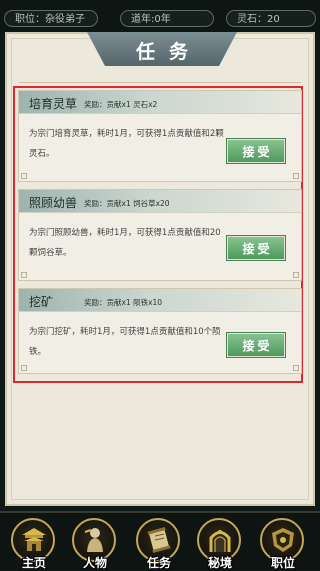 This screenshot has height=571, width=320. What do you see at coordinates (158, 563) in the screenshot?
I see `nav-label: 任务` at bounding box center [158, 563].